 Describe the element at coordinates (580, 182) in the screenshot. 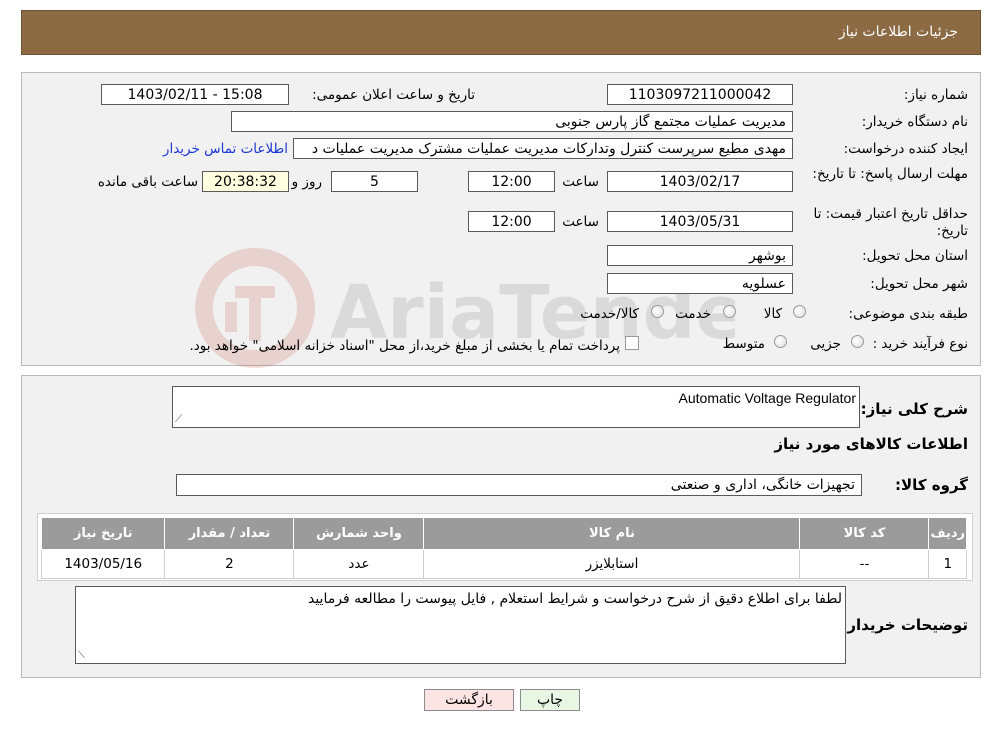

I see `reply-time-label: ساعت` at that location.